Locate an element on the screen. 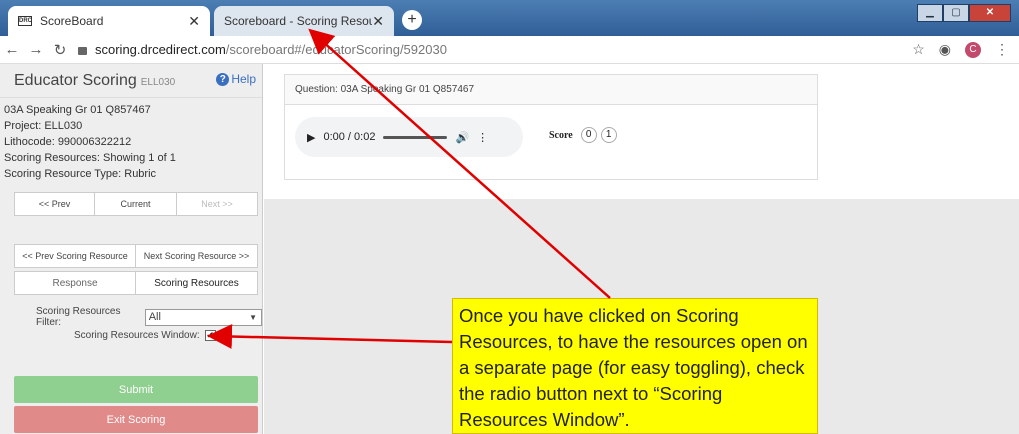  browser-right-controls: ☆ ◉ C ⋮ is located at coordinates (960, 49).